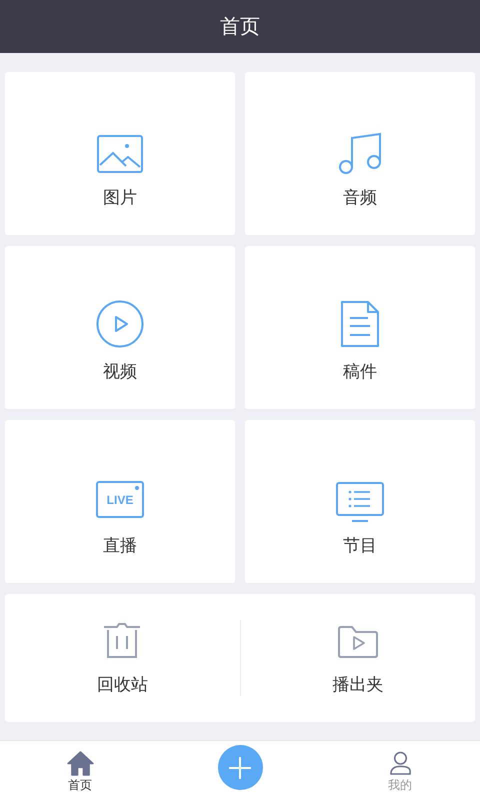 This screenshot has height=800, width=480. I want to click on document-icon, so click(360, 324).